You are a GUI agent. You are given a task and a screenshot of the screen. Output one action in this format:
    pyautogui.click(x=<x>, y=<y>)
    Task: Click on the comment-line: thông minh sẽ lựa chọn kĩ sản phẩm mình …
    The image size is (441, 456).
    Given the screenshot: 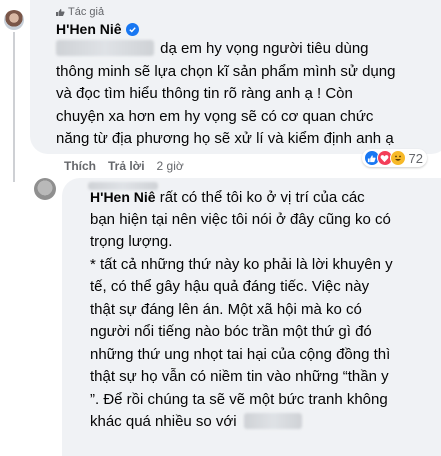 What is the action you would take?
    pyautogui.click(x=226, y=71)
    